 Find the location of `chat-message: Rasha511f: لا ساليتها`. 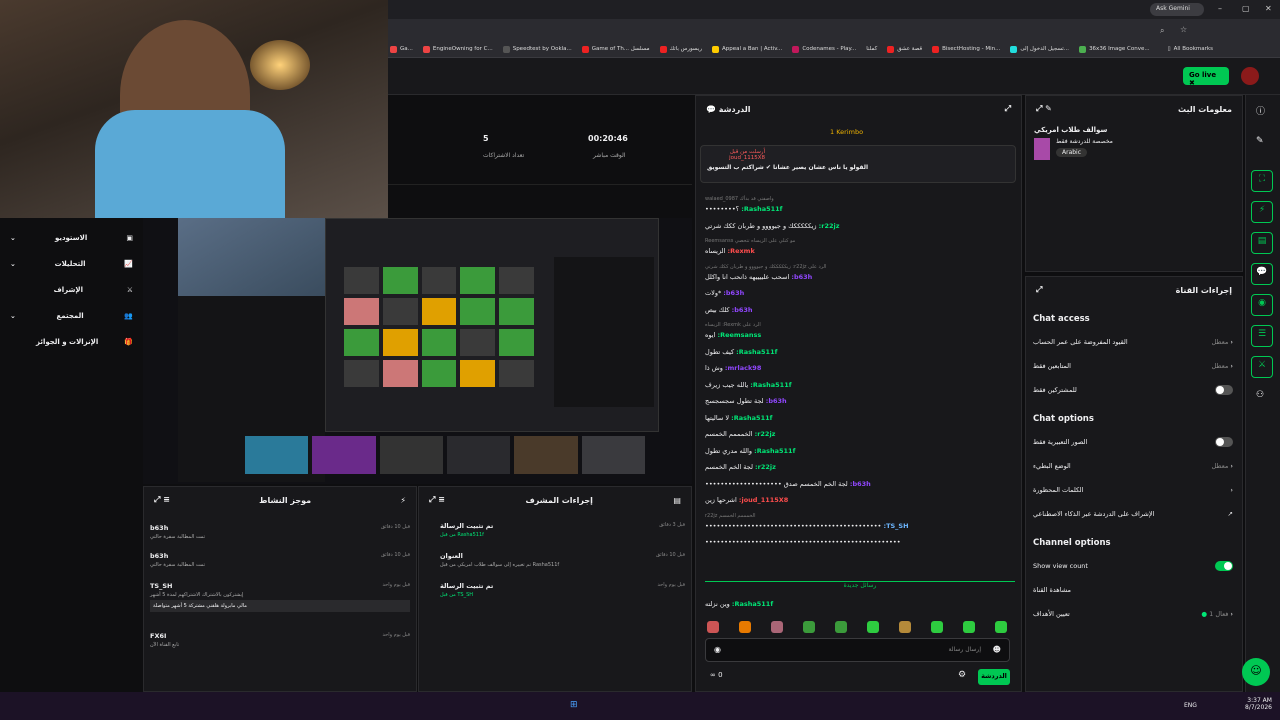

chat-message: Rasha511f: لا ساليتها is located at coordinates (860, 418).